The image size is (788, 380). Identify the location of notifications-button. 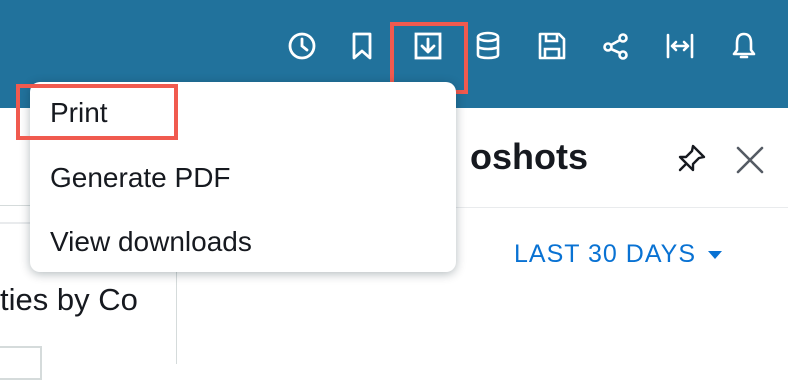
(744, 46).